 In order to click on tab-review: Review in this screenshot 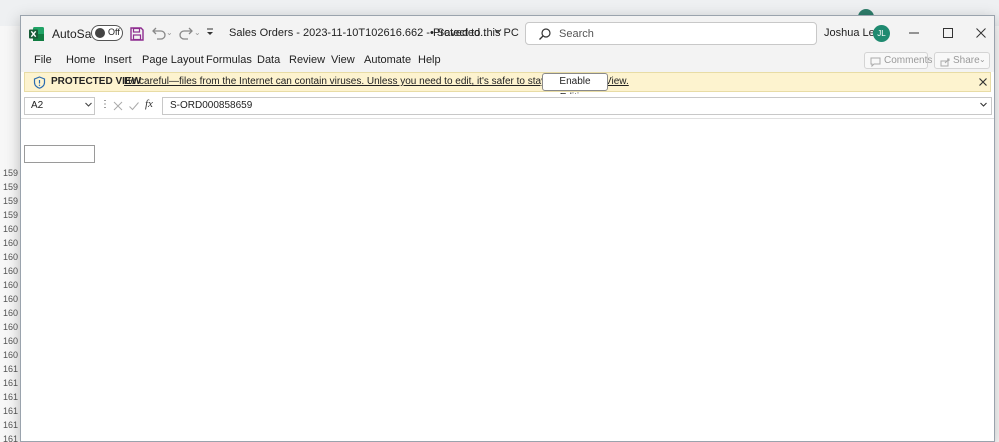, I will do `click(307, 60)`.